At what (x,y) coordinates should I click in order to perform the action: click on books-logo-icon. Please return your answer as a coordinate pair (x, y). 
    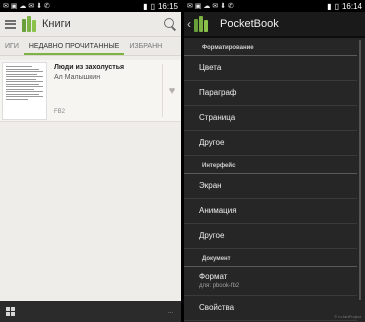
    Looking at the image, I should click on (29, 24).